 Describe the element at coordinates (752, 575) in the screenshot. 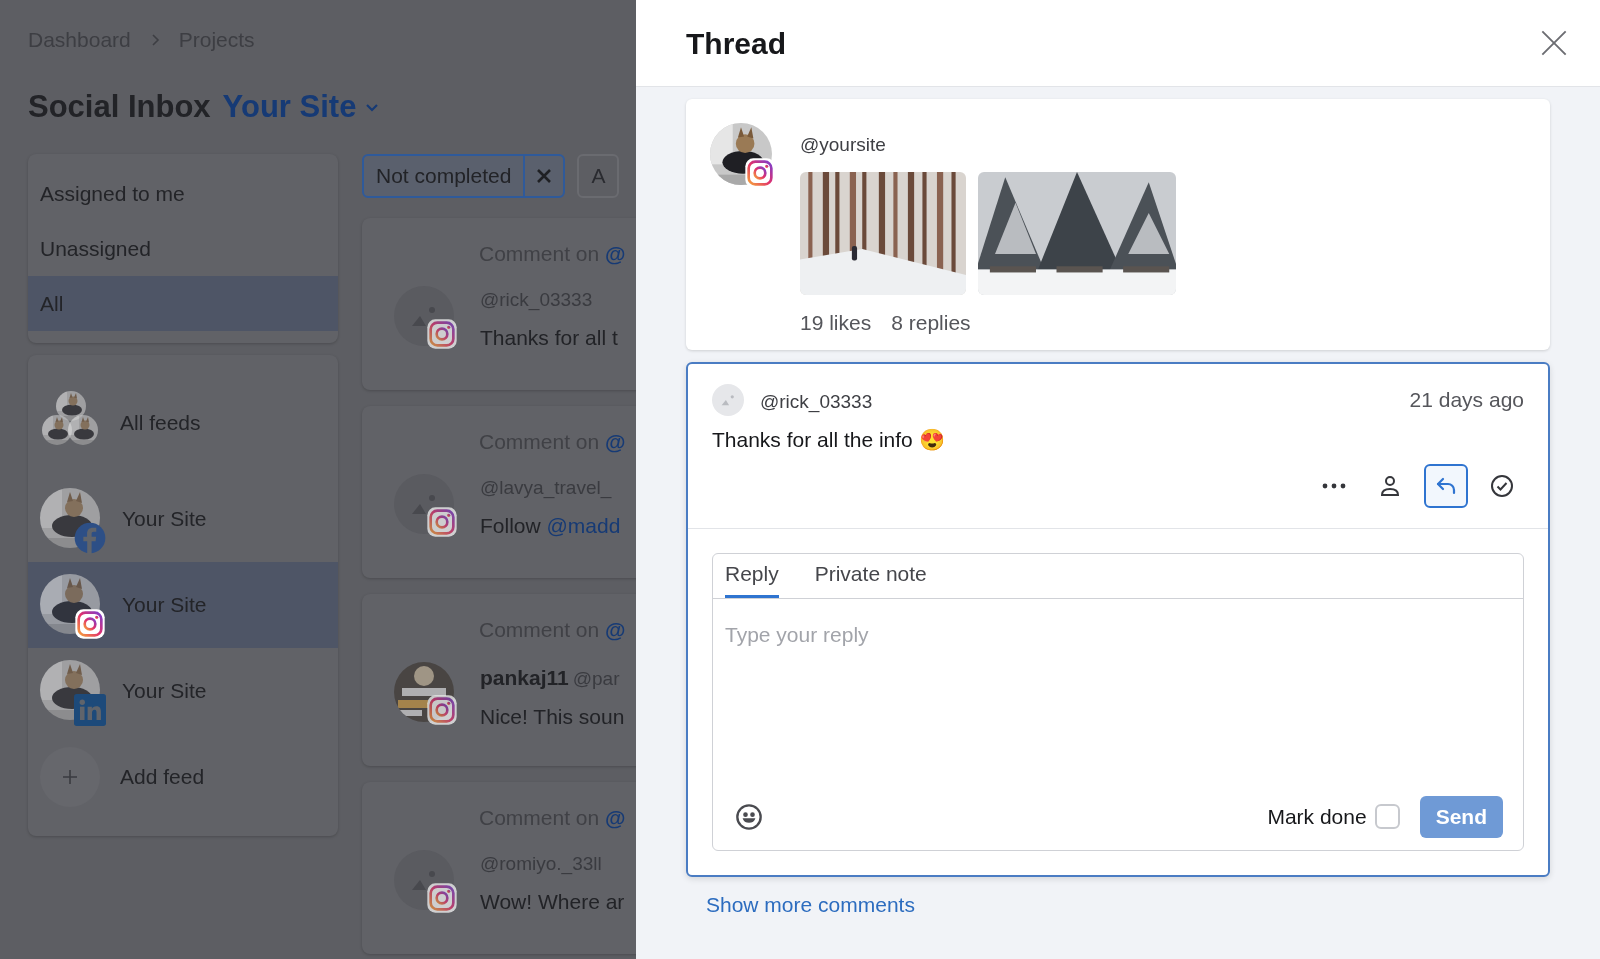

I see `composer-tab: Reply` at that location.